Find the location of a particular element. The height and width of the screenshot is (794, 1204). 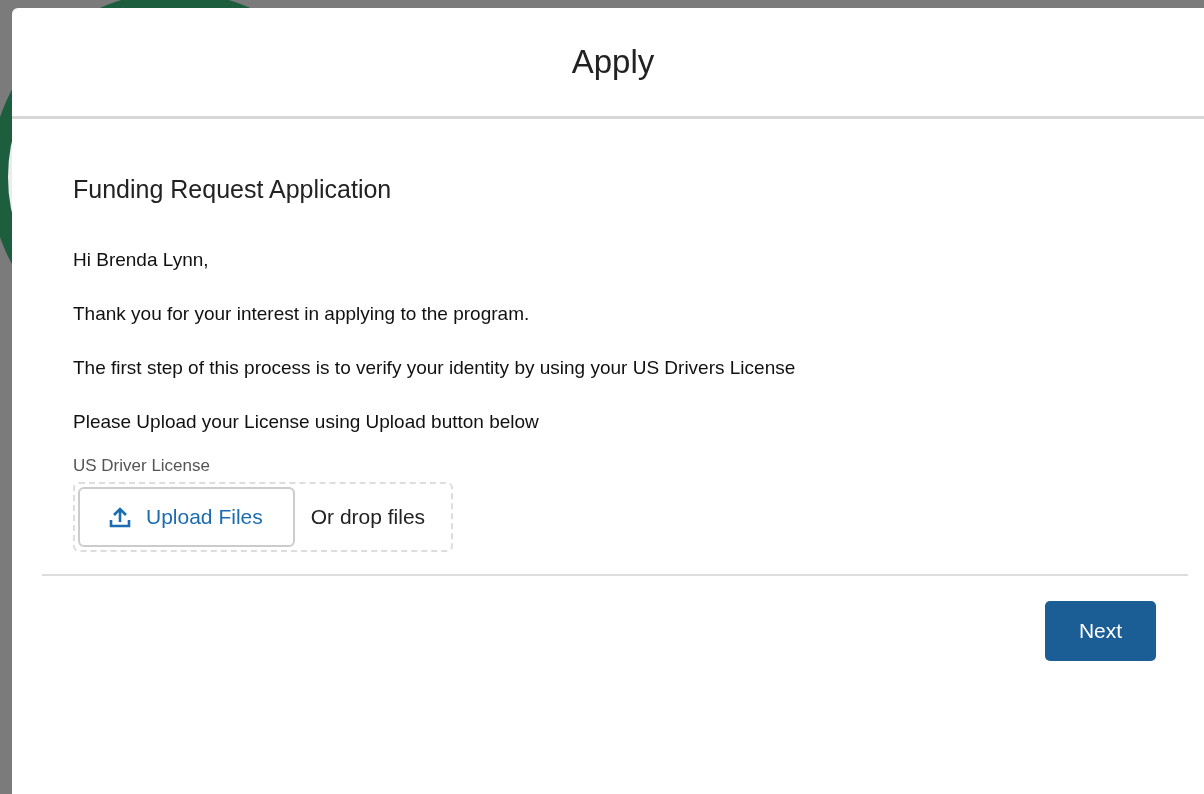

modal-title: Apply is located at coordinates (612, 62).